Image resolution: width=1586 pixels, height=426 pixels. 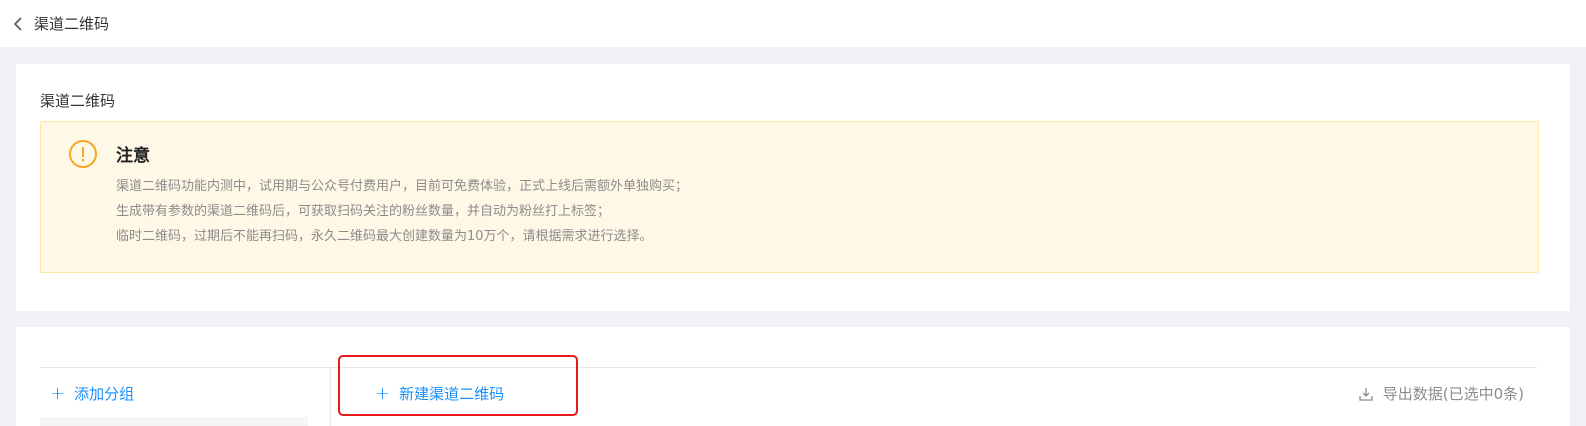 I want to click on download-icon, so click(x=1366, y=394).